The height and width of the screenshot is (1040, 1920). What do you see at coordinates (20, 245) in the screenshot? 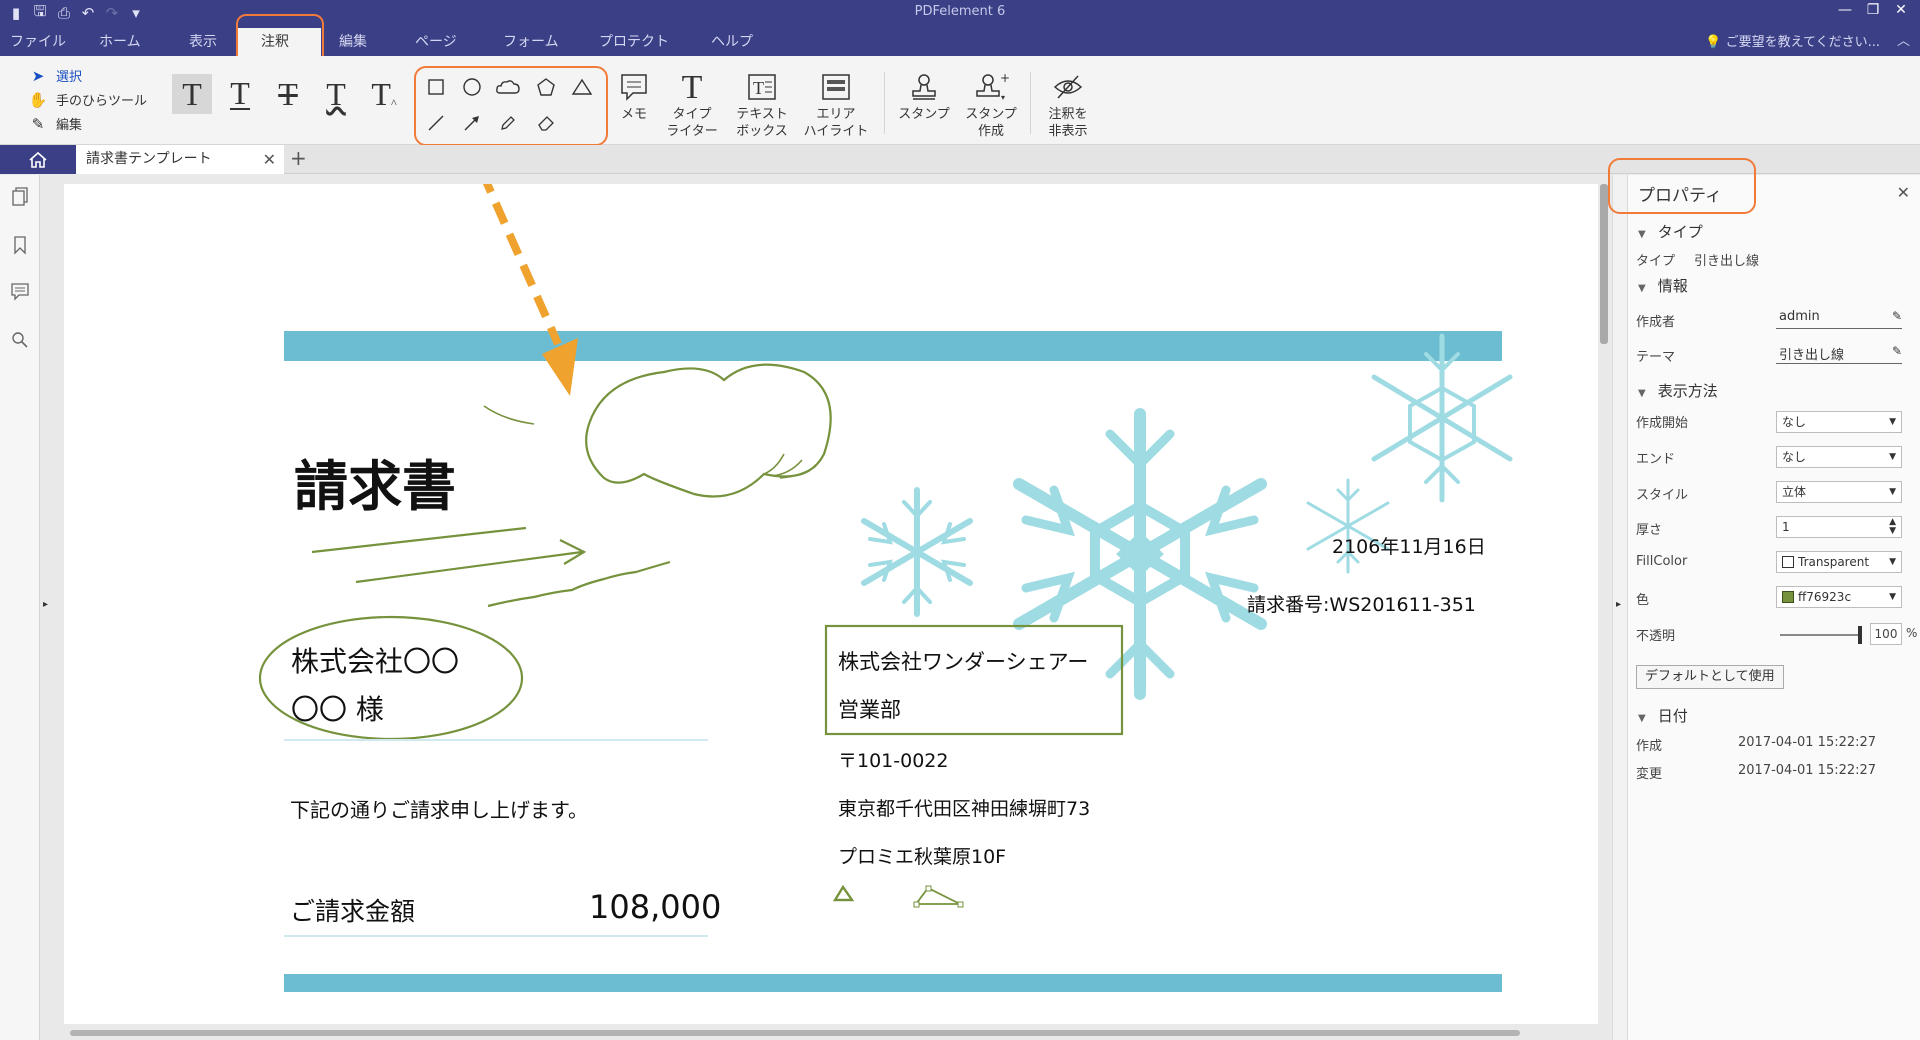
I see `bookmark-icon` at bounding box center [20, 245].